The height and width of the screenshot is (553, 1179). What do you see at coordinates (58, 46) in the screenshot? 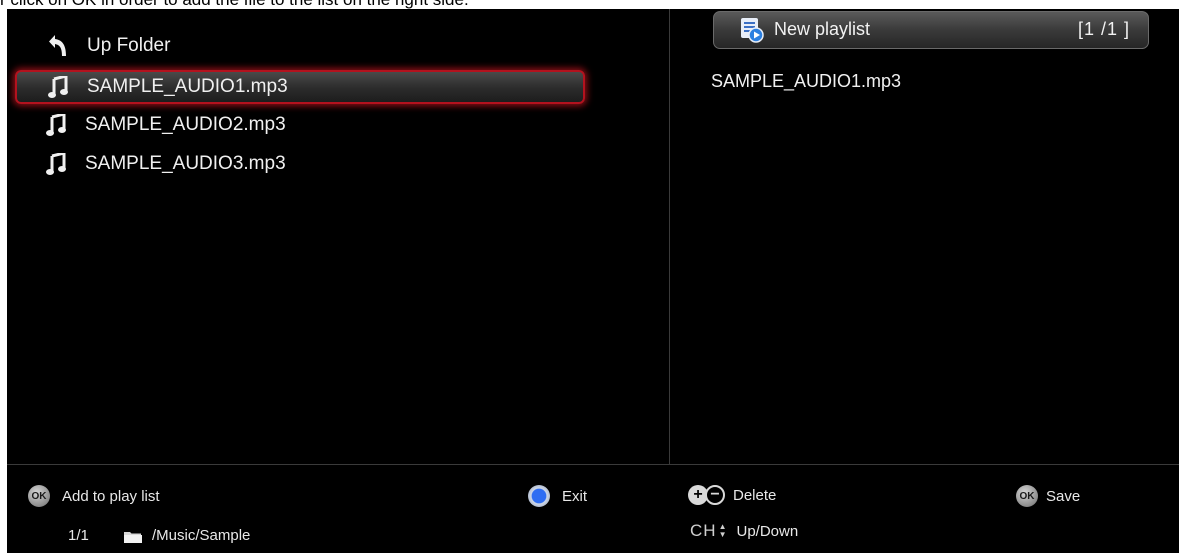
I see `back-arrow-icon` at bounding box center [58, 46].